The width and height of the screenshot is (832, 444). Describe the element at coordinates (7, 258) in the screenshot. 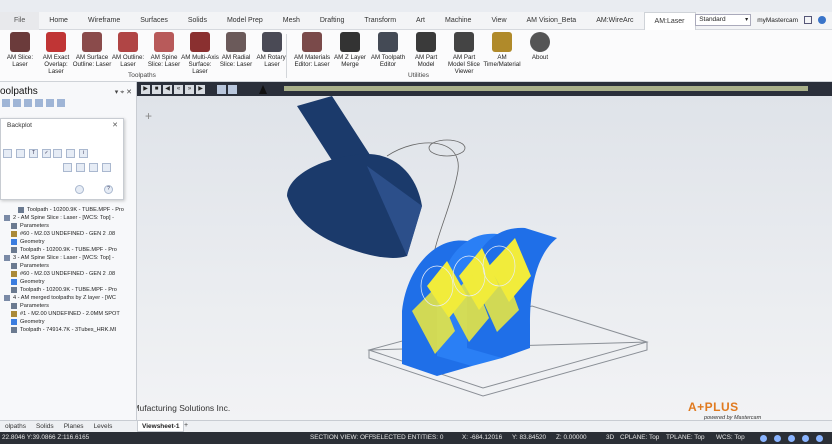

I see `tree-node-icon` at that location.